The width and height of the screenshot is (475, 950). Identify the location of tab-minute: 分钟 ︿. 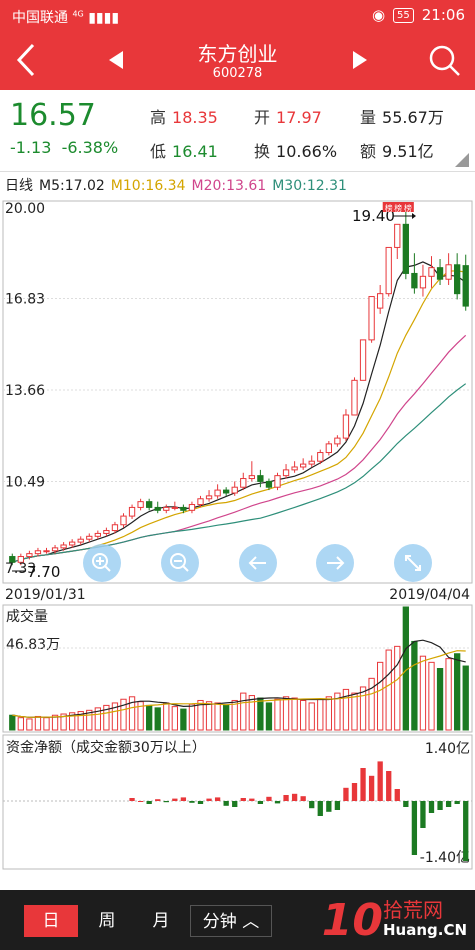
(231, 921).